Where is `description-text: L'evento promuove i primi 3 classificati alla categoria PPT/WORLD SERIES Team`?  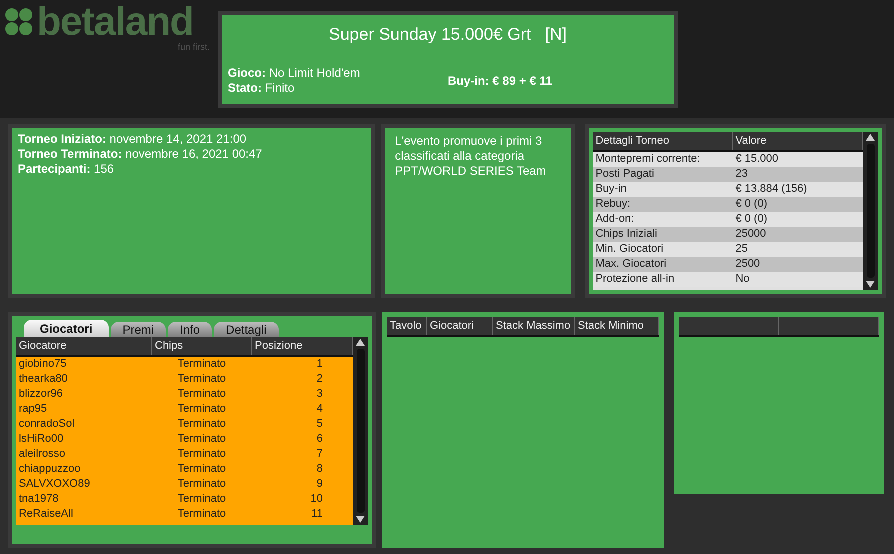
description-text: L'evento promuove i primi 3 classificati alla categoria PPT/WORLD SERIES Team is located at coordinates (471, 156).